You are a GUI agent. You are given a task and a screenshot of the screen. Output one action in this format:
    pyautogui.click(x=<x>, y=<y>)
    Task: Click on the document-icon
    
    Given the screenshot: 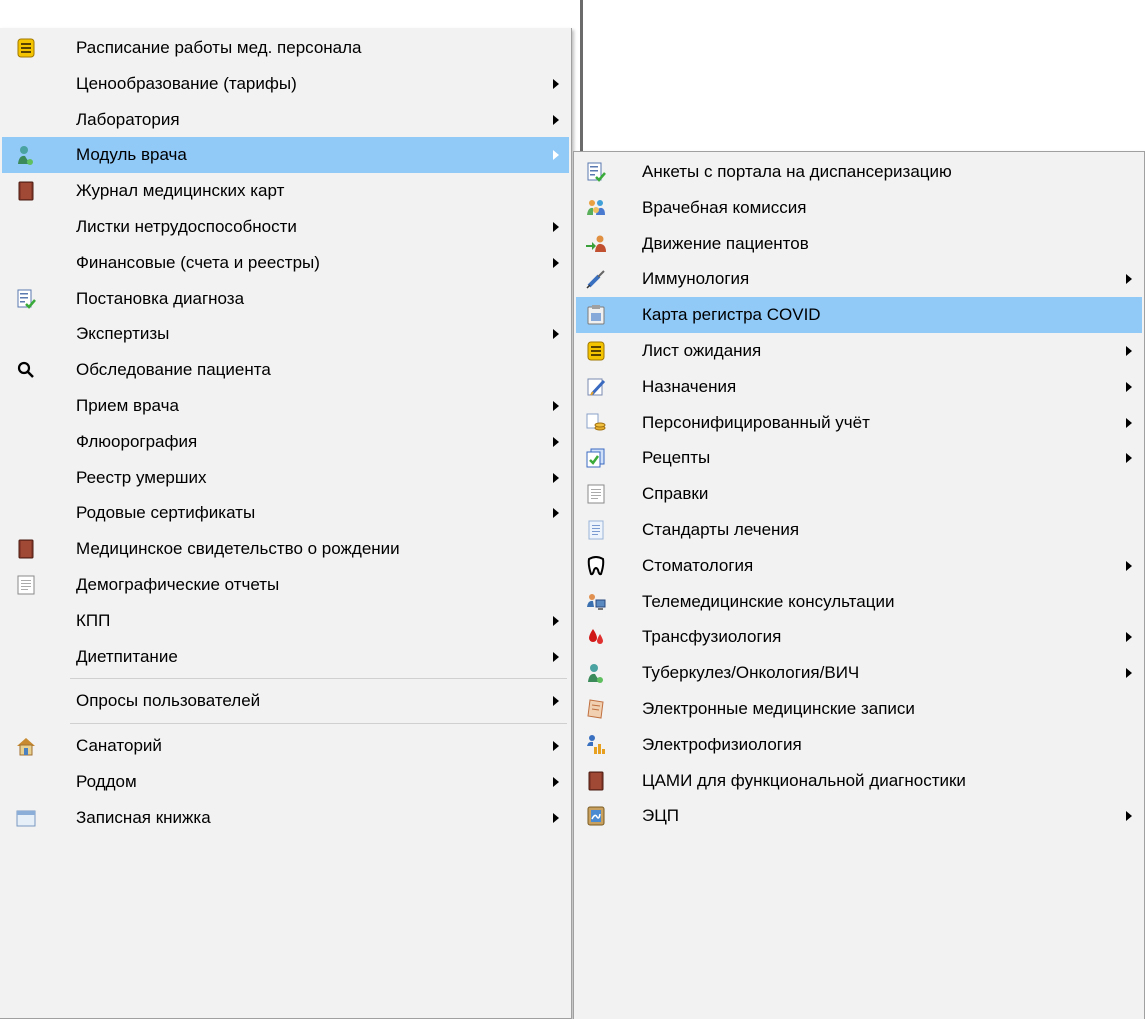 What is the action you would take?
    pyautogui.click(x=596, y=494)
    